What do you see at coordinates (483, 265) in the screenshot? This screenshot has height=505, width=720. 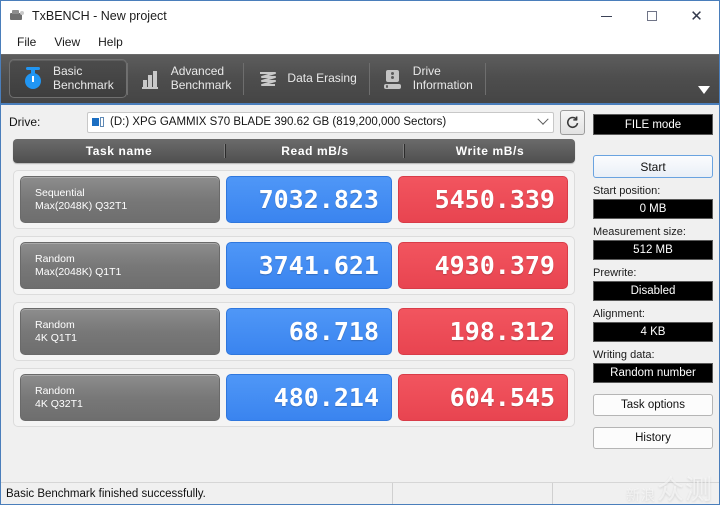 I see `write-value-cell: 4930.379` at bounding box center [483, 265].